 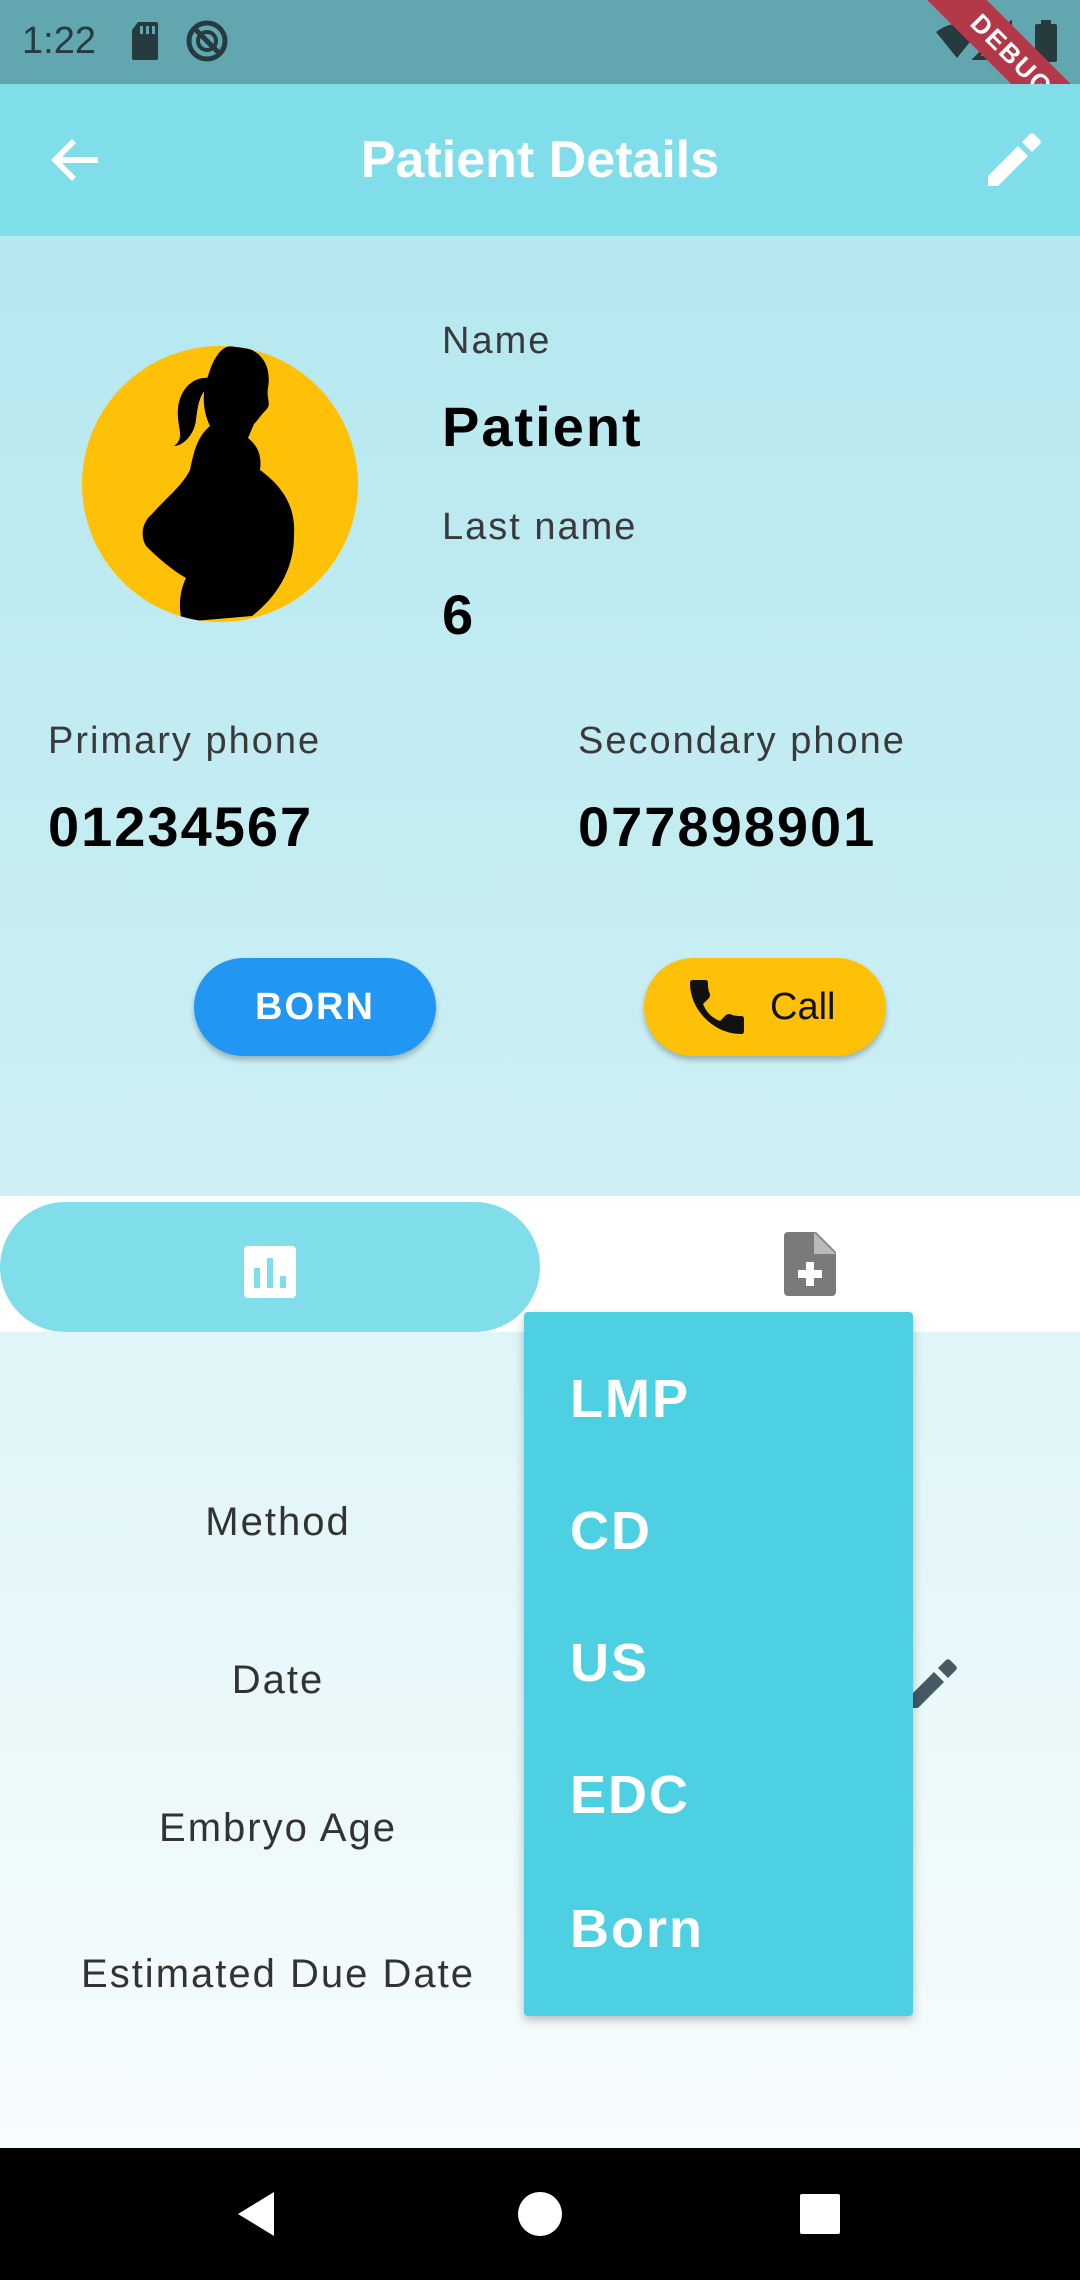 What do you see at coordinates (810, 1264) in the screenshot?
I see `add-document-icon` at bounding box center [810, 1264].